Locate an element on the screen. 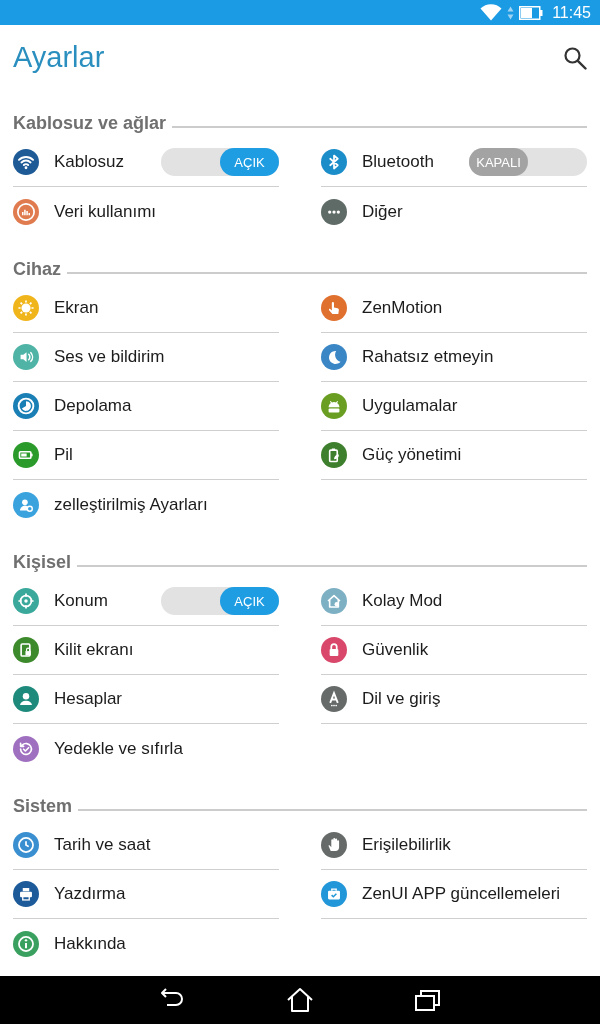 The width and height of the screenshot is (600, 1024). recents-icon is located at coordinates (428, 1000).